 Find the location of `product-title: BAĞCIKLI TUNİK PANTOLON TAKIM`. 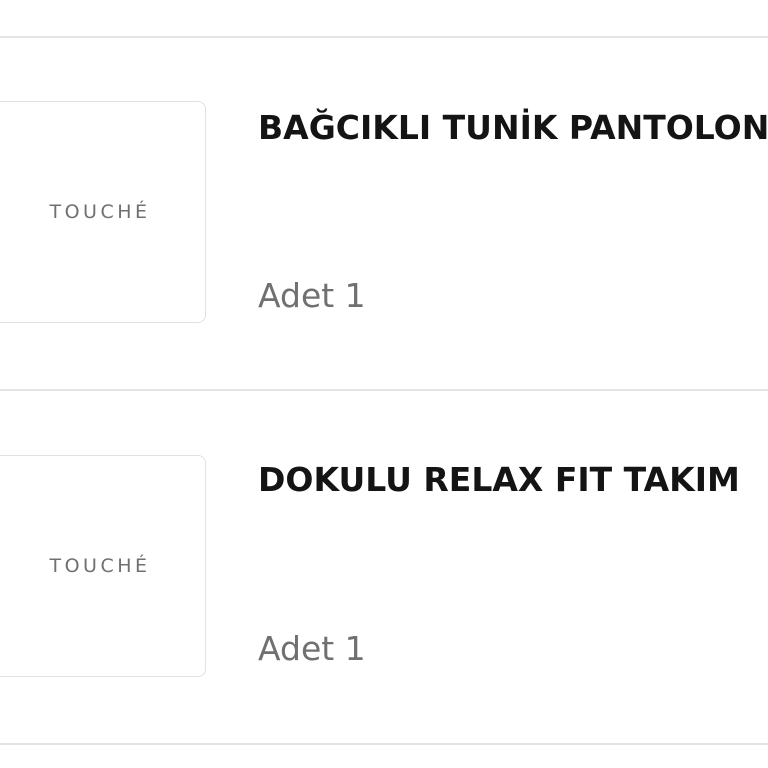

product-title: BAĞCIKLI TUNİK PANTOLON TAKIM is located at coordinates (513, 127).